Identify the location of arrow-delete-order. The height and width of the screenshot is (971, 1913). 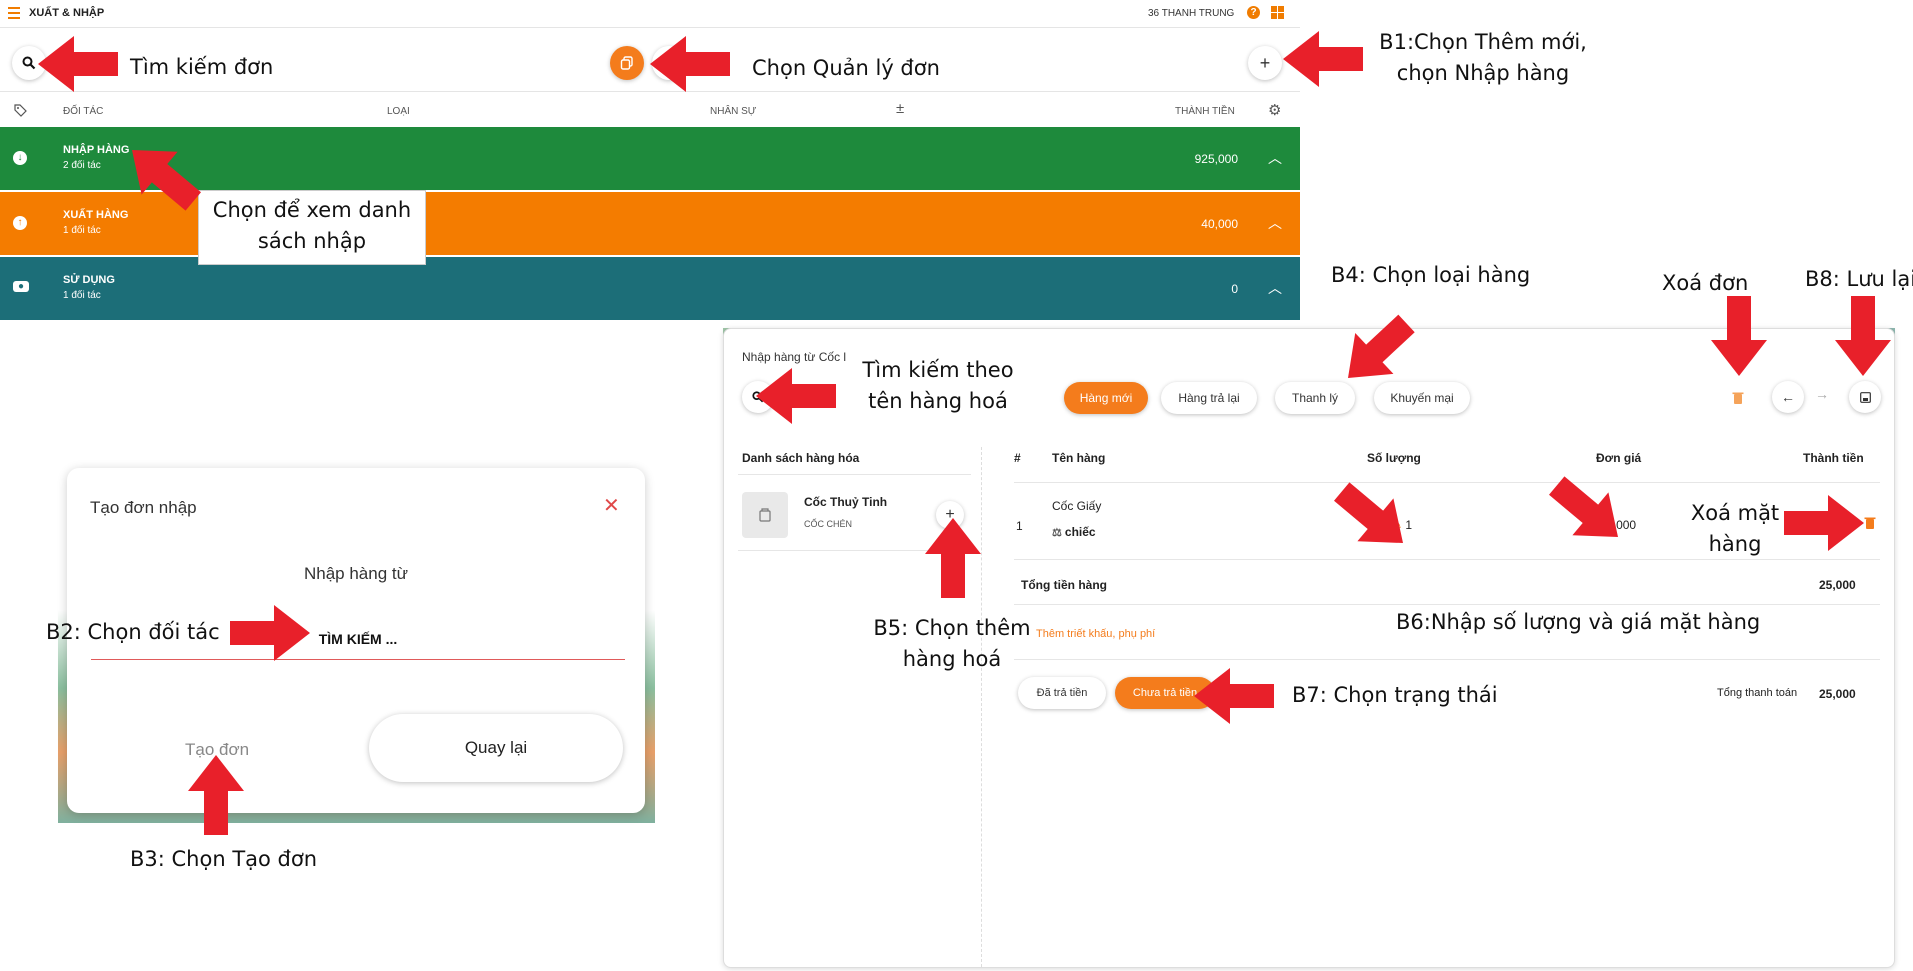
(1739, 336).